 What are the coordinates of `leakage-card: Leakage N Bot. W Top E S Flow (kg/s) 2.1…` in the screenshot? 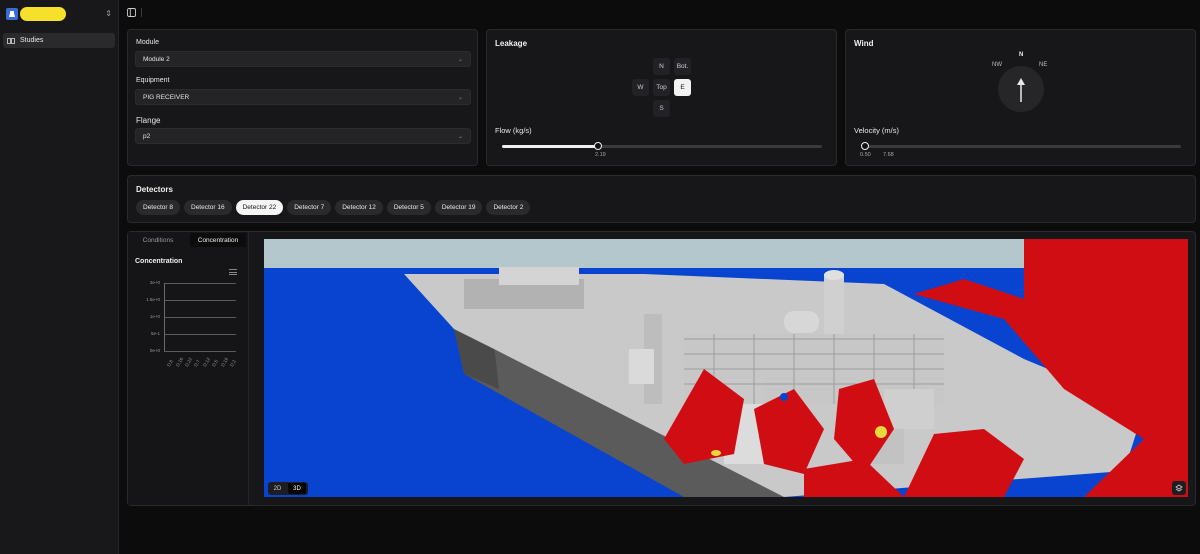 It's located at (661, 97).